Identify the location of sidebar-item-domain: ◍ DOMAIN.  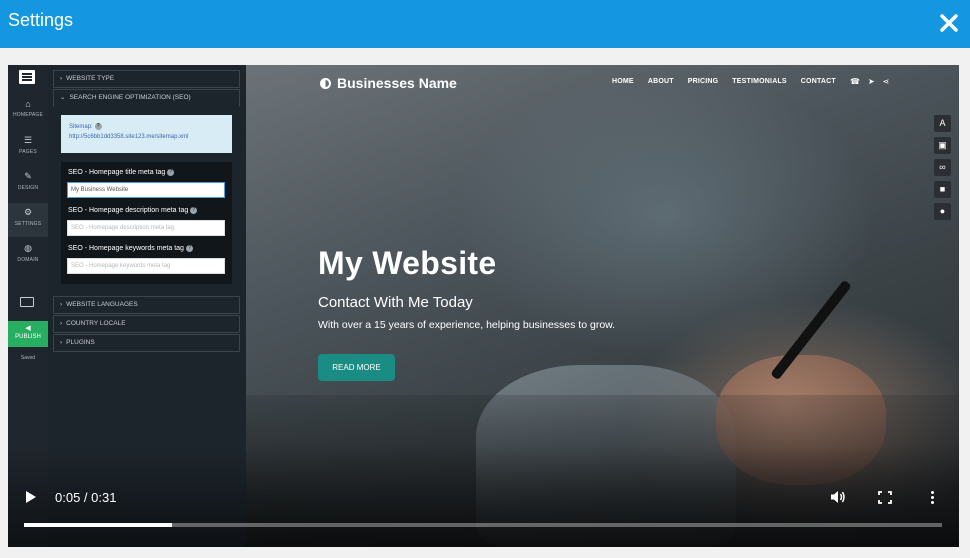
(28, 256).